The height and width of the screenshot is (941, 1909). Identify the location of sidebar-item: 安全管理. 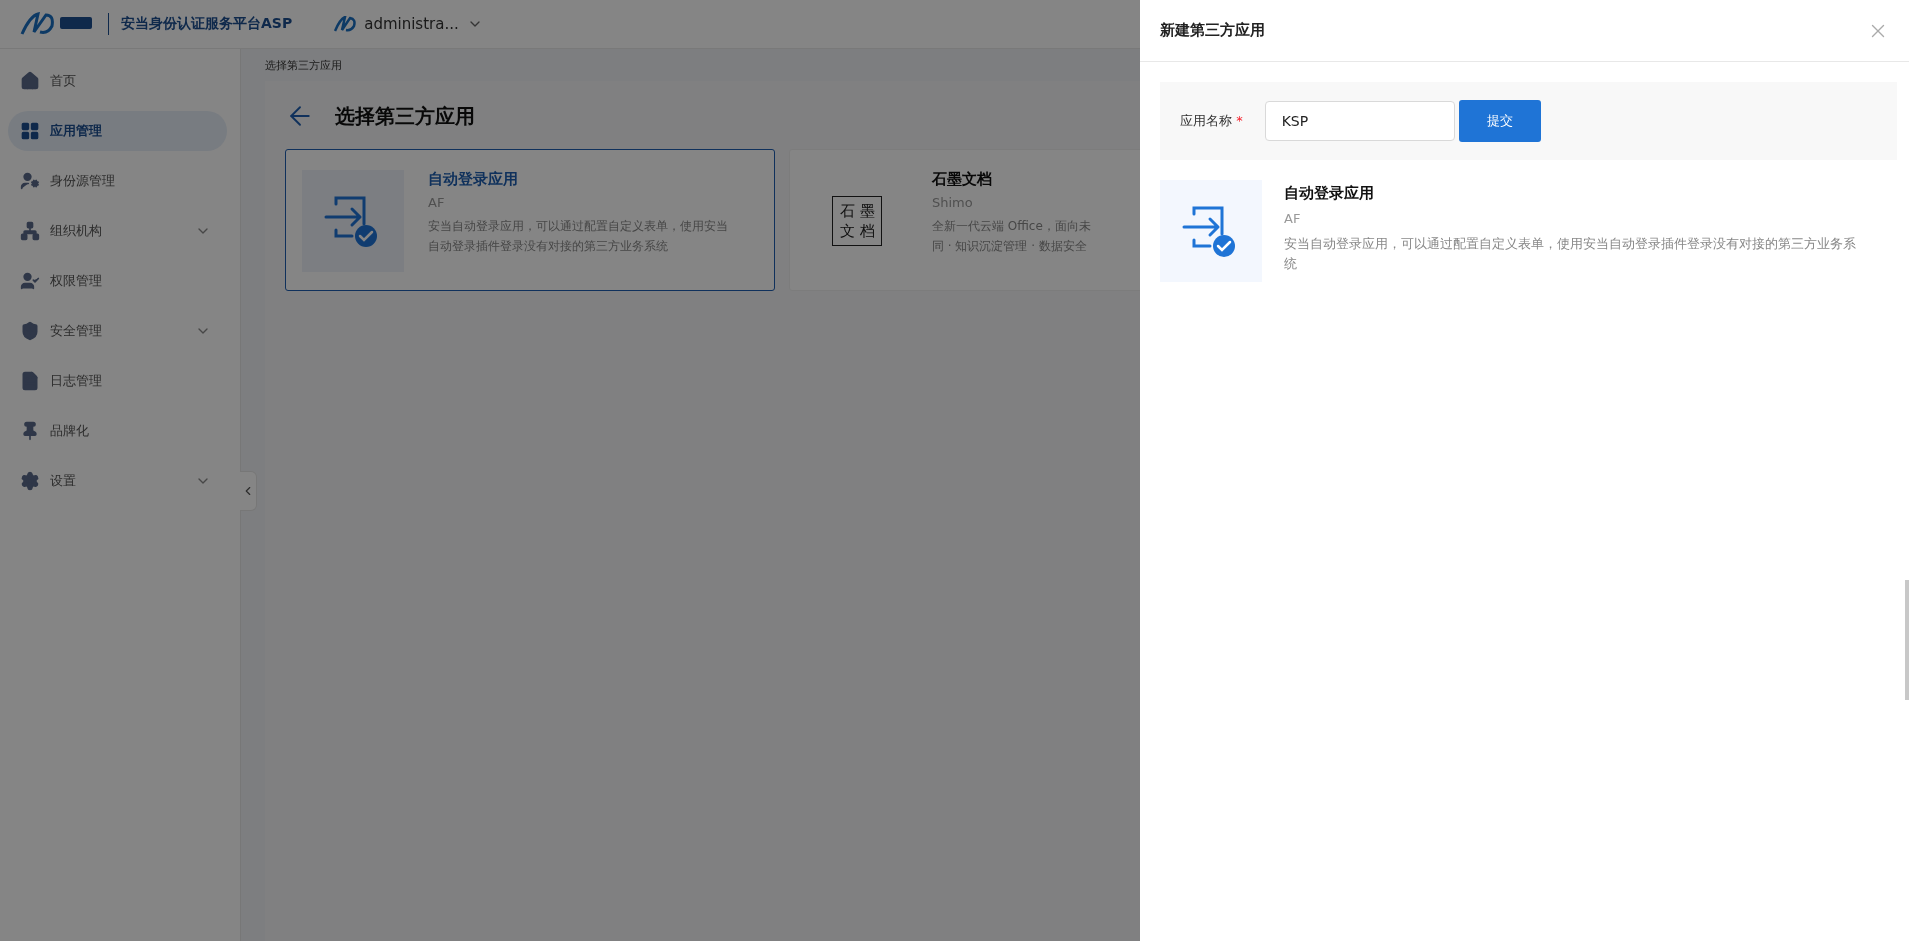
(117, 331).